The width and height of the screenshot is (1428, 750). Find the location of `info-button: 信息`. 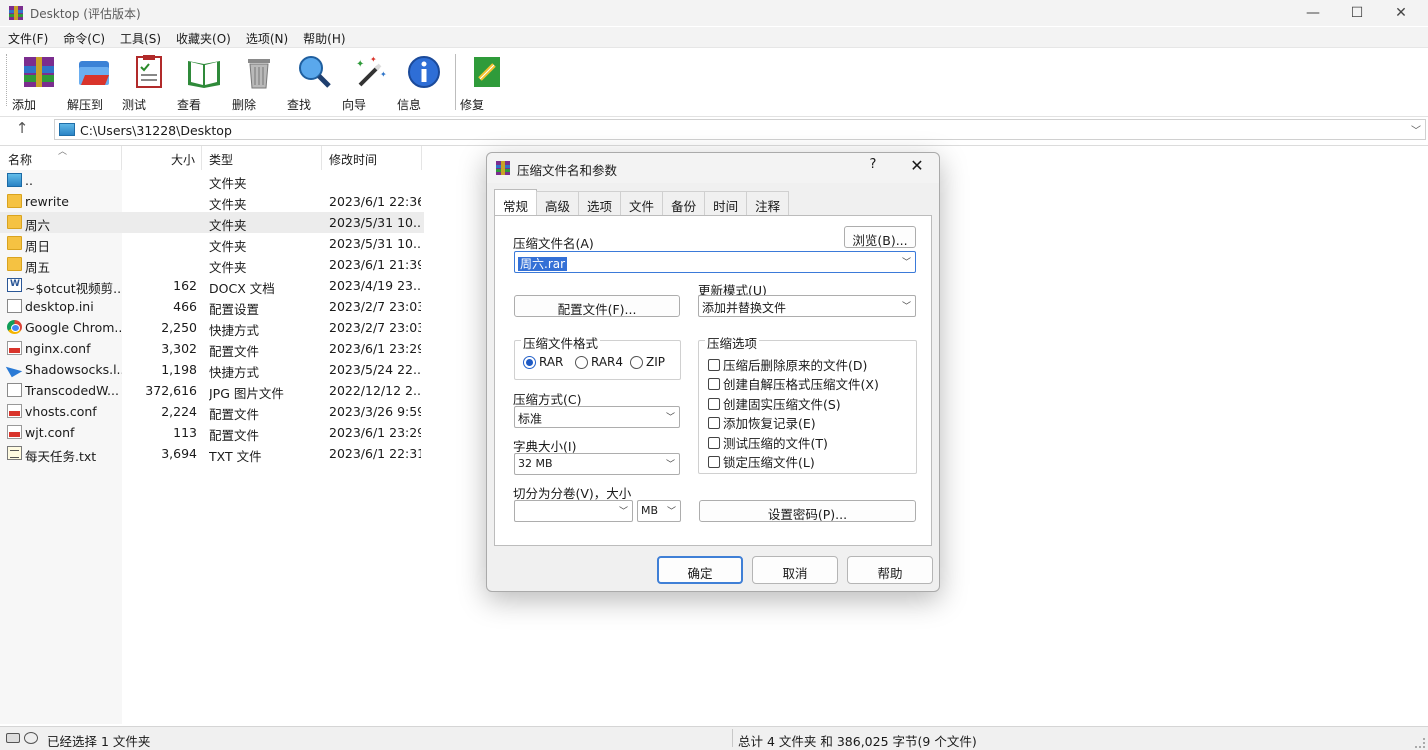

info-button: 信息 is located at coordinates (424, 83).